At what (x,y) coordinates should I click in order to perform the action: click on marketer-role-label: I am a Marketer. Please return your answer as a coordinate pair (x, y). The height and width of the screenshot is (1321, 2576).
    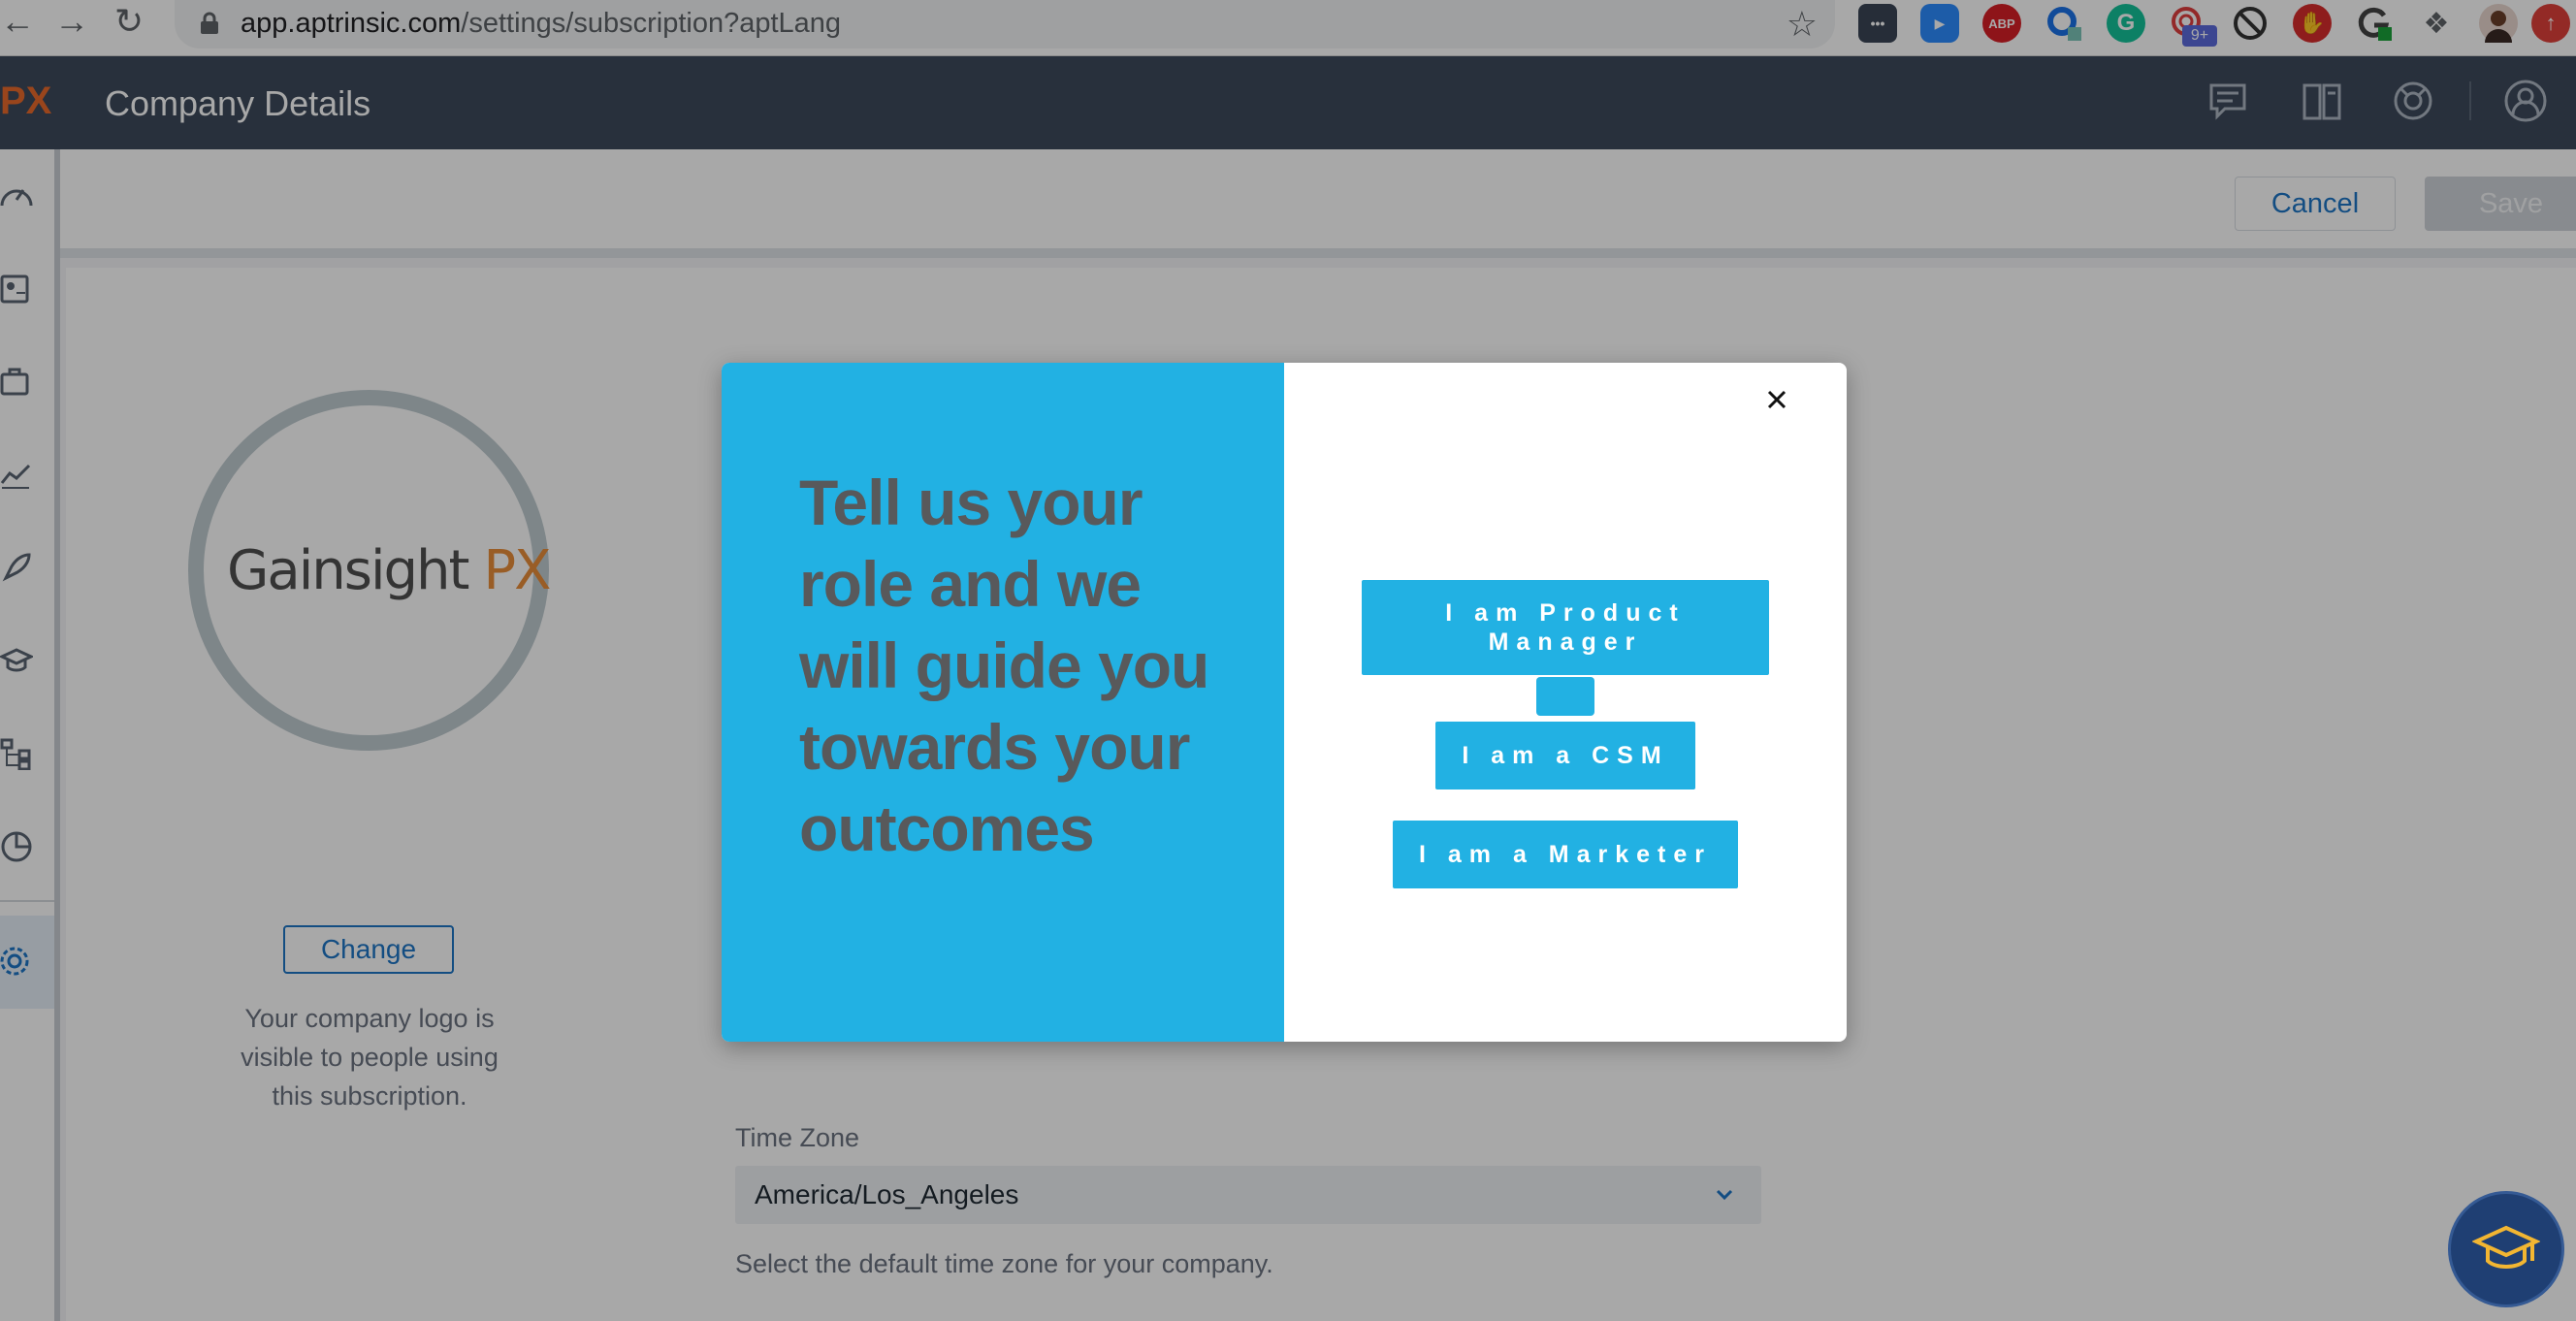
    Looking at the image, I should click on (1565, 854).